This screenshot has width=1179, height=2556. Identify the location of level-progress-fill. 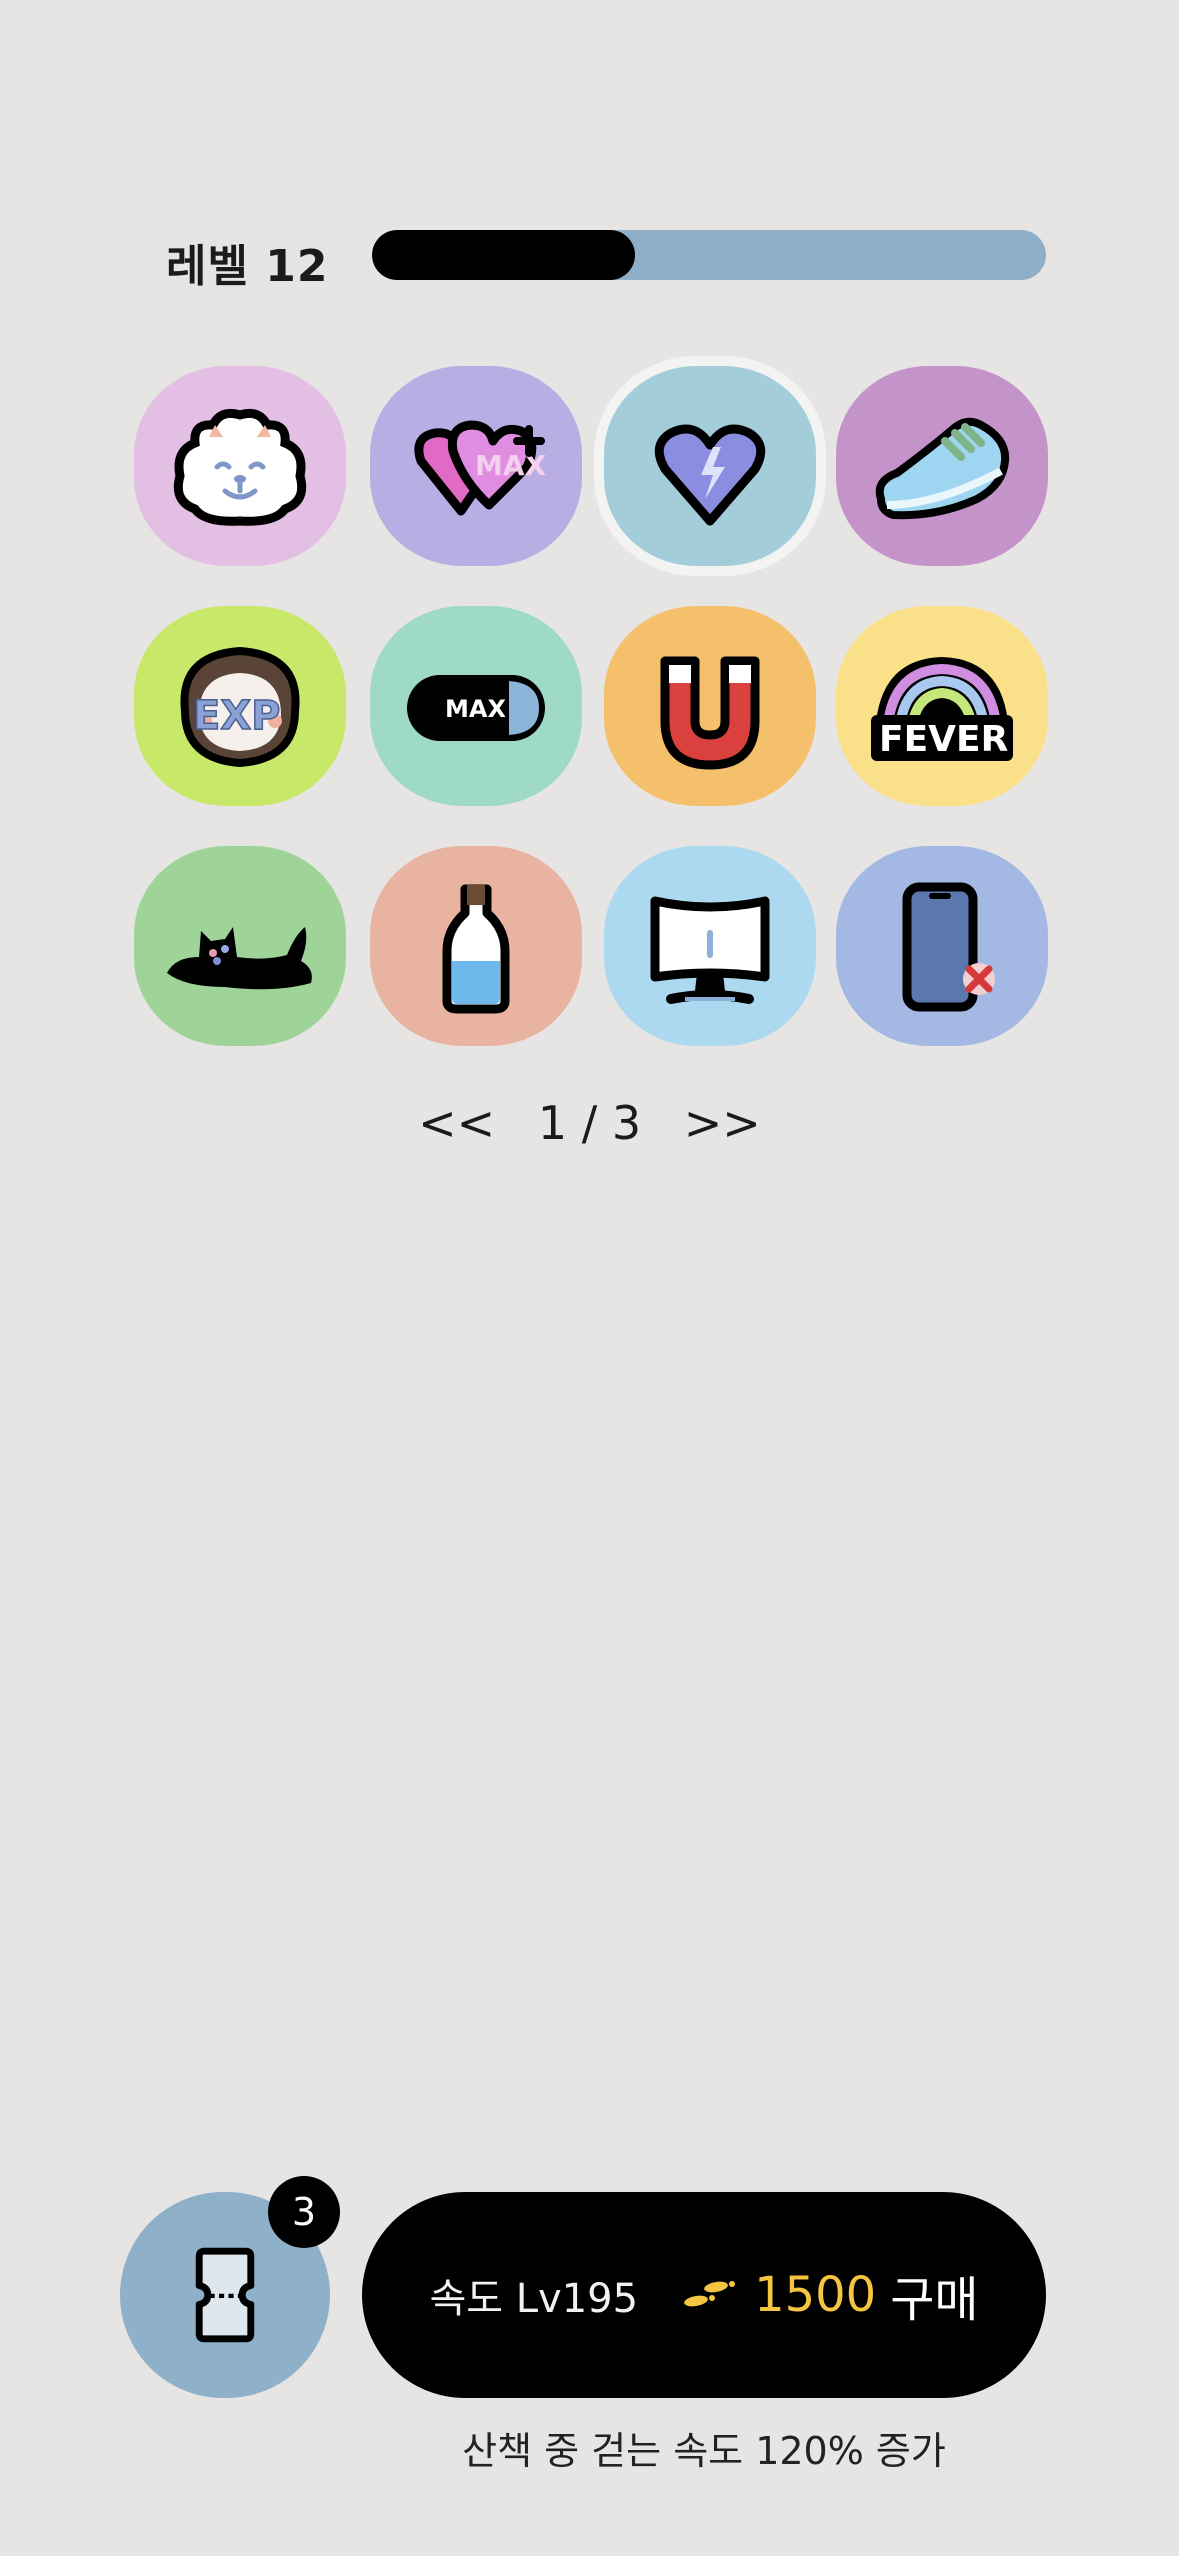
(503, 255).